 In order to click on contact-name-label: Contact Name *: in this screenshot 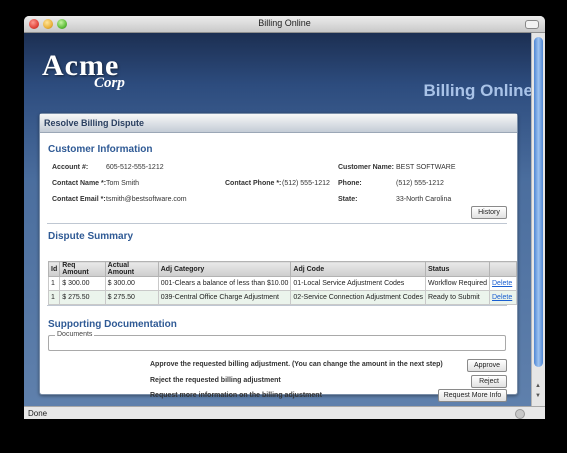, I will do `click(79, 183)`.